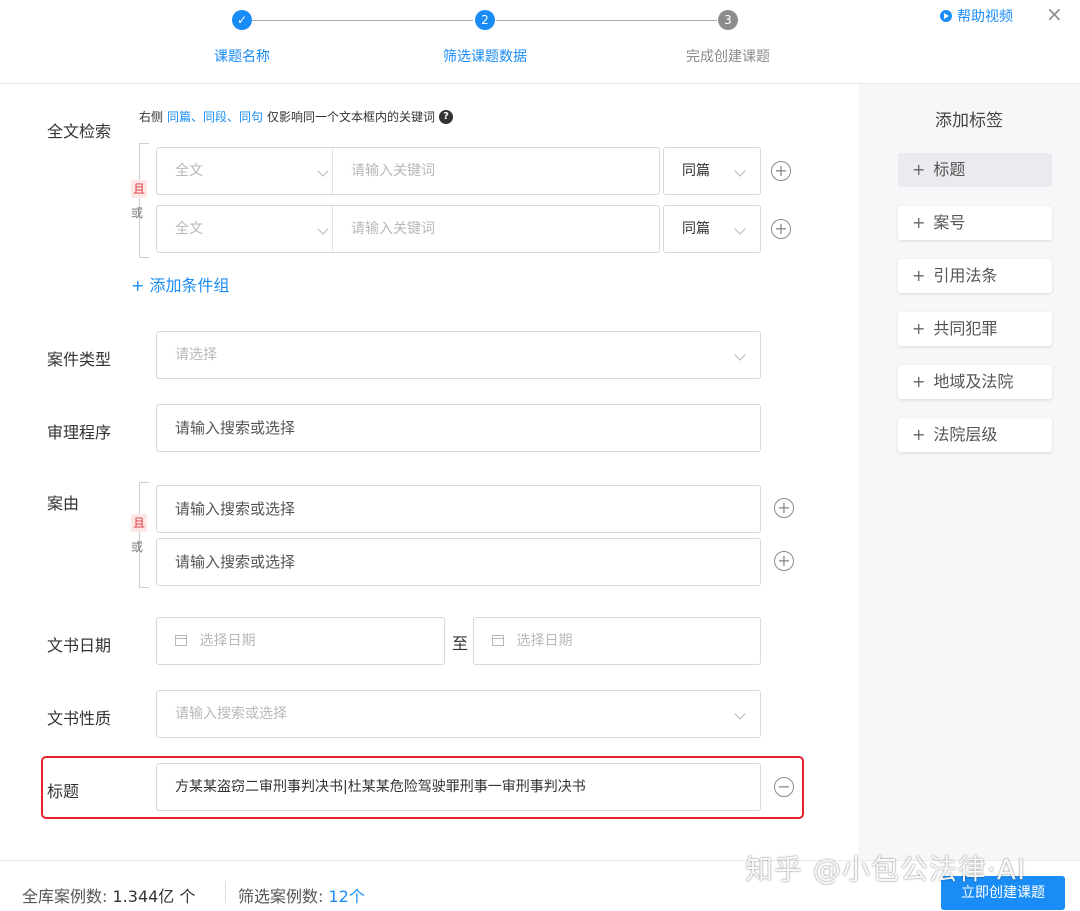  Describe the element at coordinates (351, 117) in the screenshot. I see `note-suffix: 仅影响同一个文本框内的关键词` at that location.